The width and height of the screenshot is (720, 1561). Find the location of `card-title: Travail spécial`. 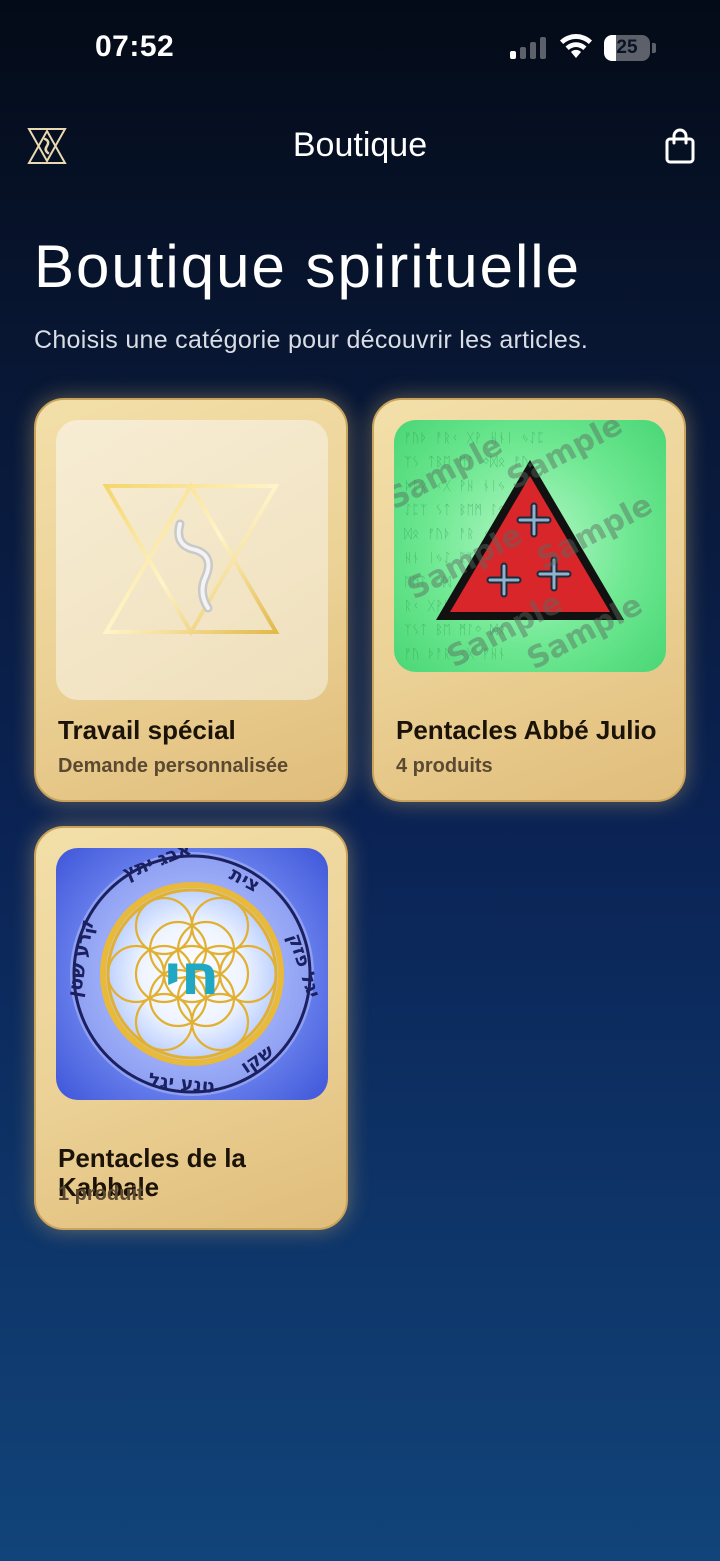

card-title: Travail spécial is located at coordinates (147, 730).